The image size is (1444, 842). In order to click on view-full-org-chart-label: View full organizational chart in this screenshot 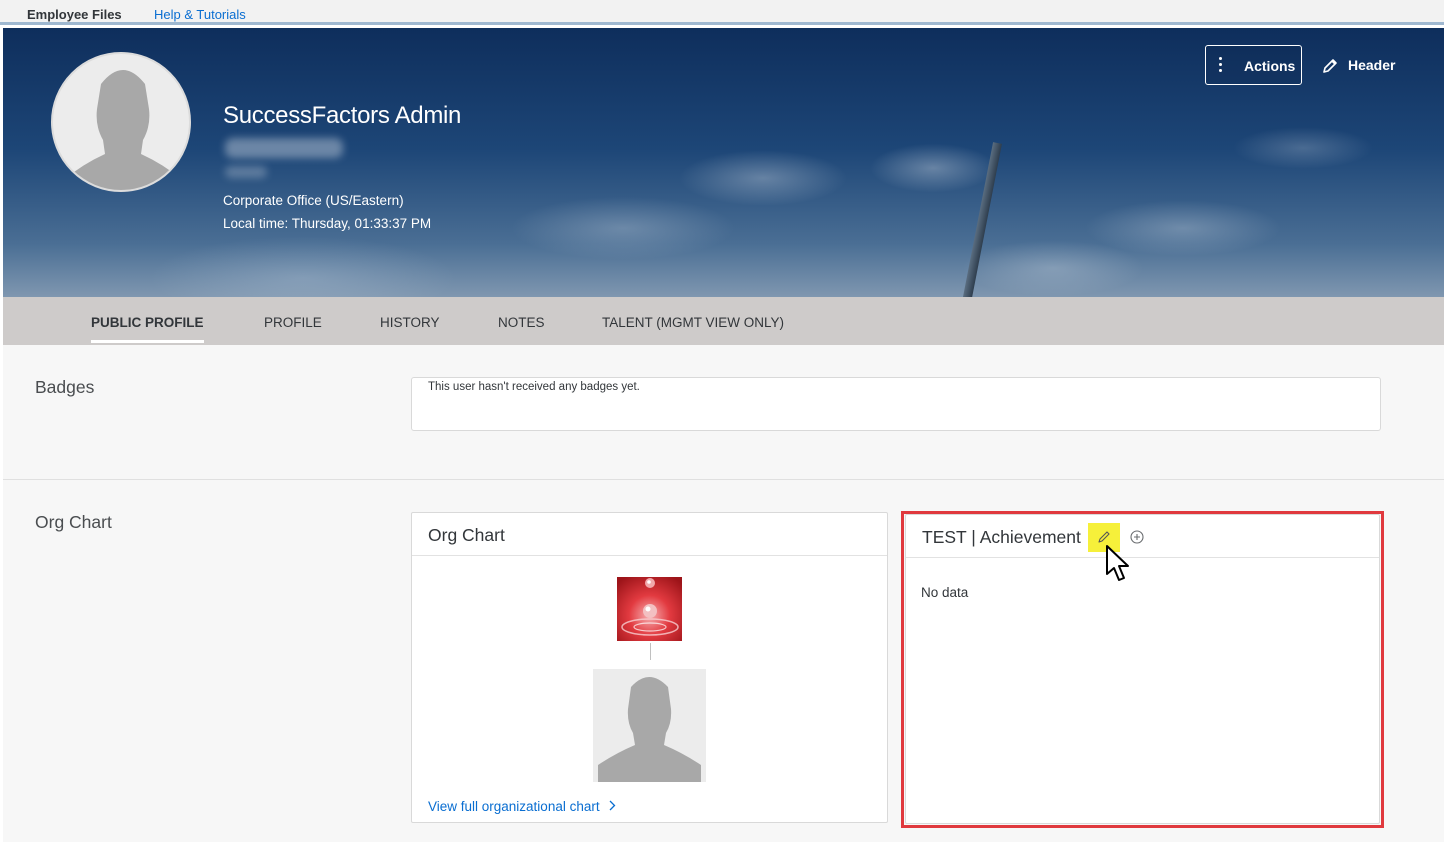, I will do `click(514, 806)`.